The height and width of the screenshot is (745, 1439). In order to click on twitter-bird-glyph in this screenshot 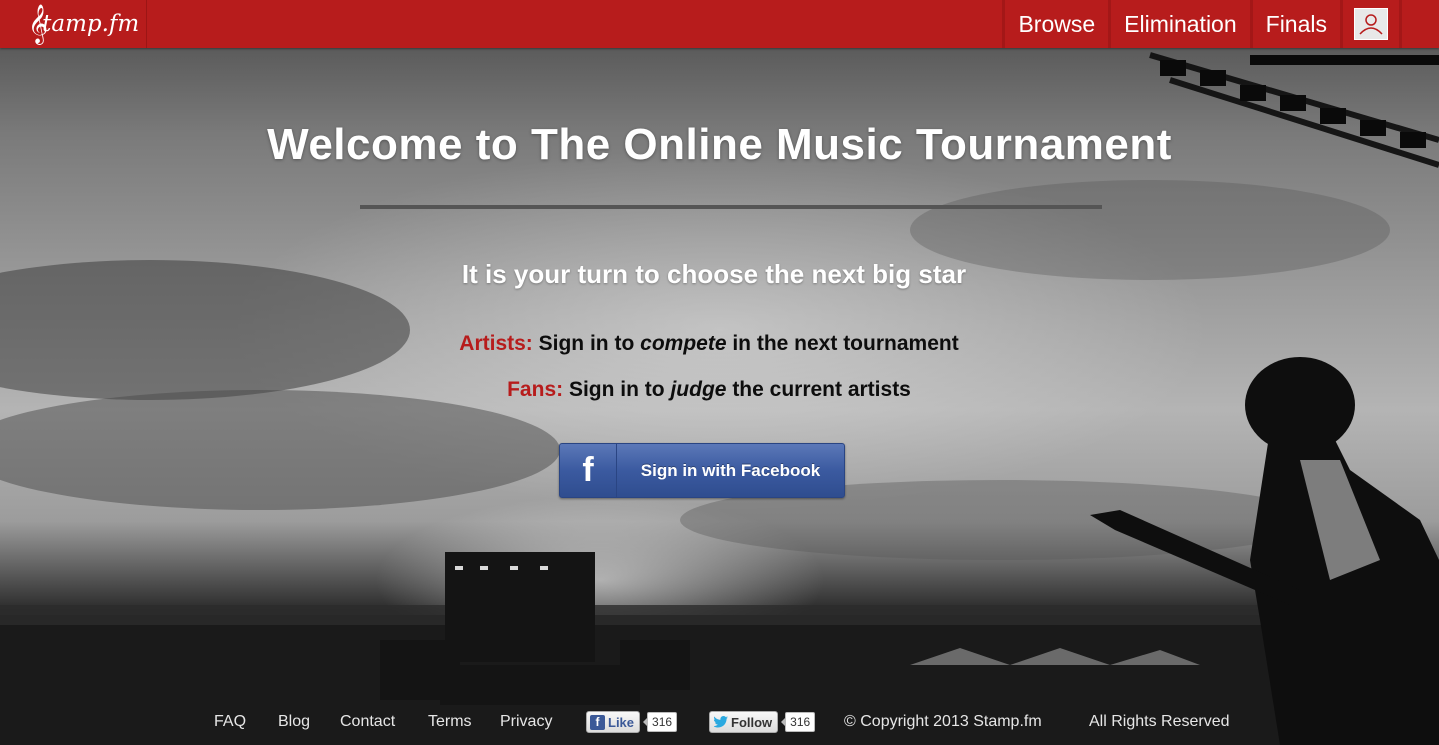, I will do `click(720, 722)`.